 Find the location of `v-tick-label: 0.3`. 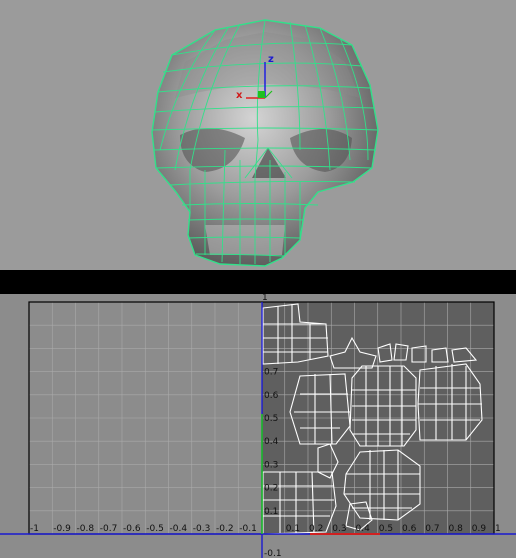

v-tick-label: 0.3 is located at coordinates (271, 465).